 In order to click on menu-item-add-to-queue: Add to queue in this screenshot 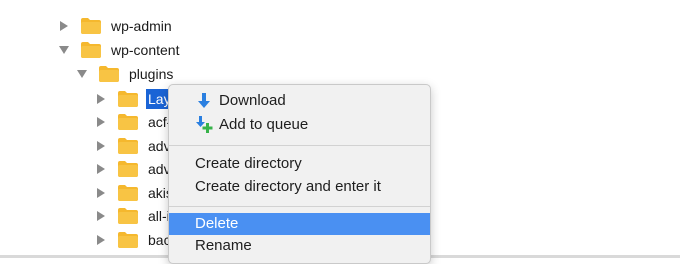, I will do `click(299, 125)`.